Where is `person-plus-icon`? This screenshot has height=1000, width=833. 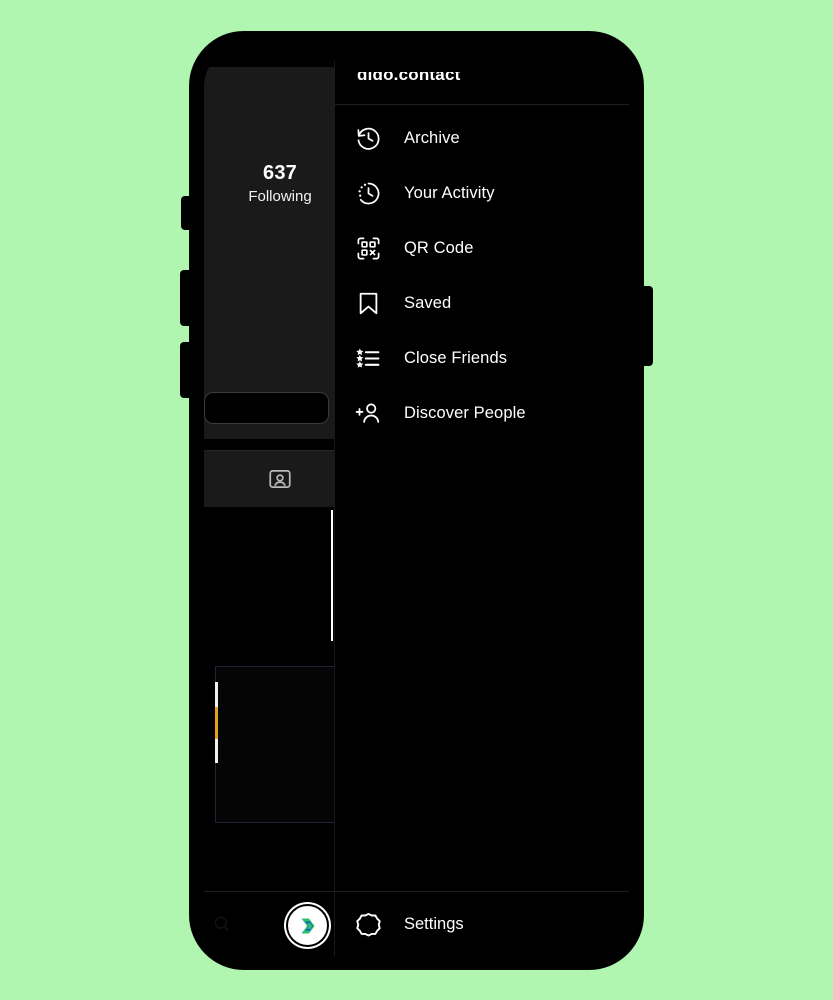
person-plus-icon is located at coordinates (368, 413).